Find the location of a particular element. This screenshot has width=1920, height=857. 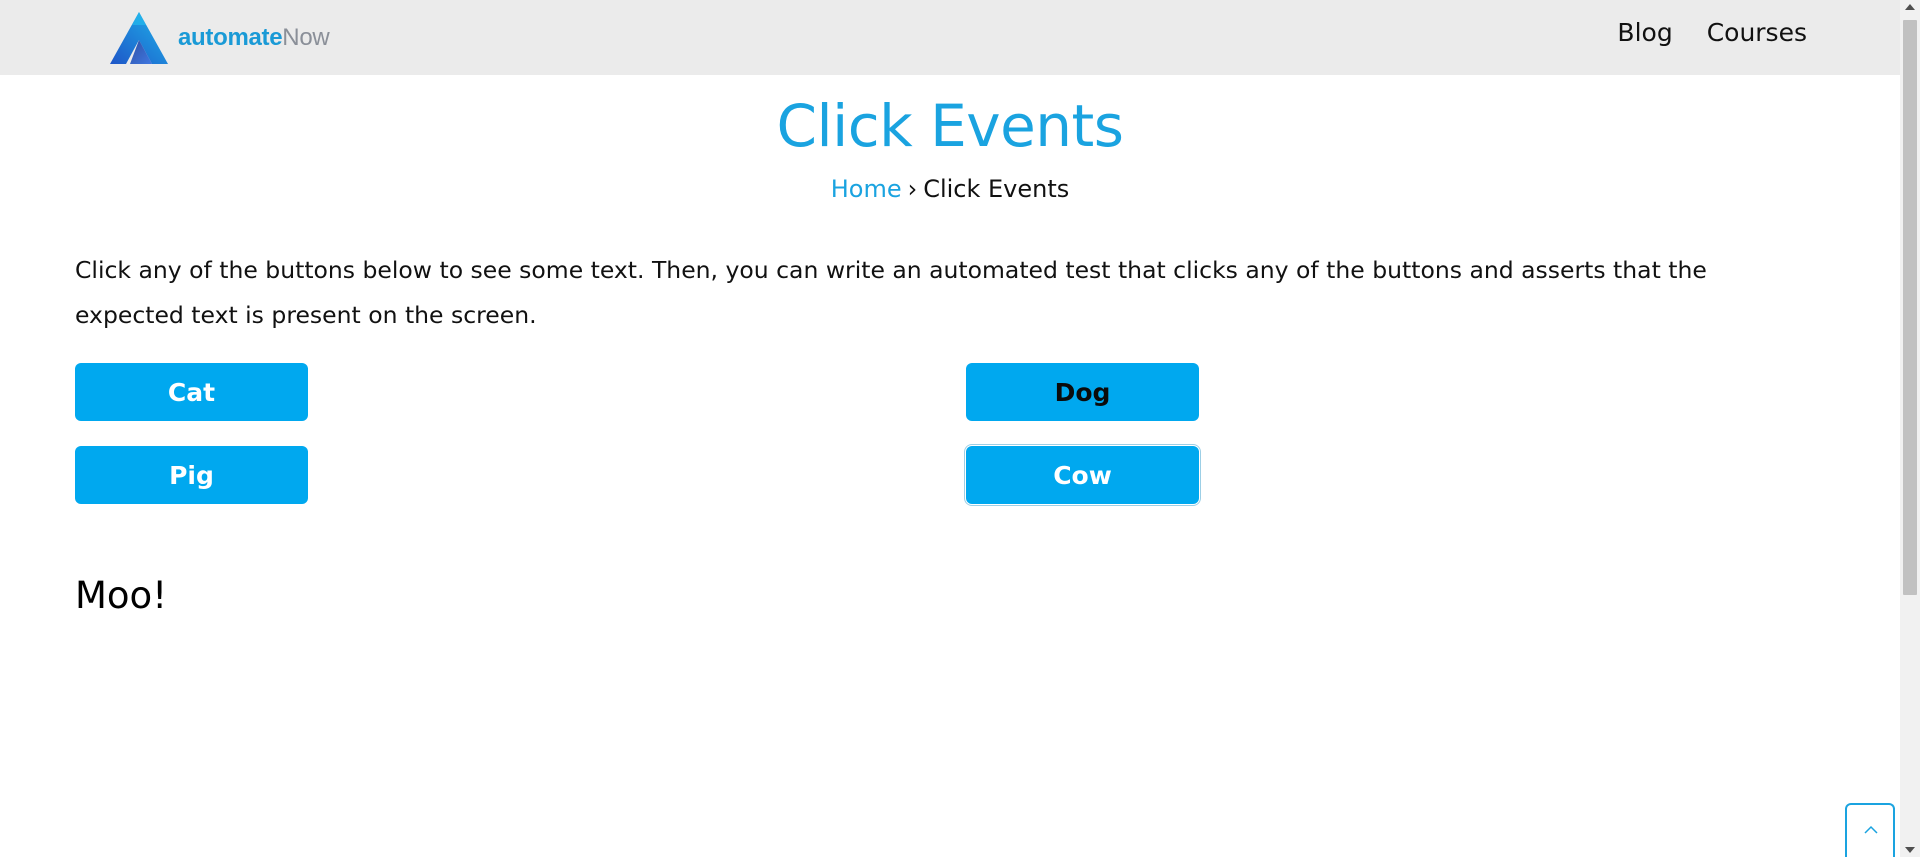

breadcrumb-home-link: Home is located at coordinates (866, 189).